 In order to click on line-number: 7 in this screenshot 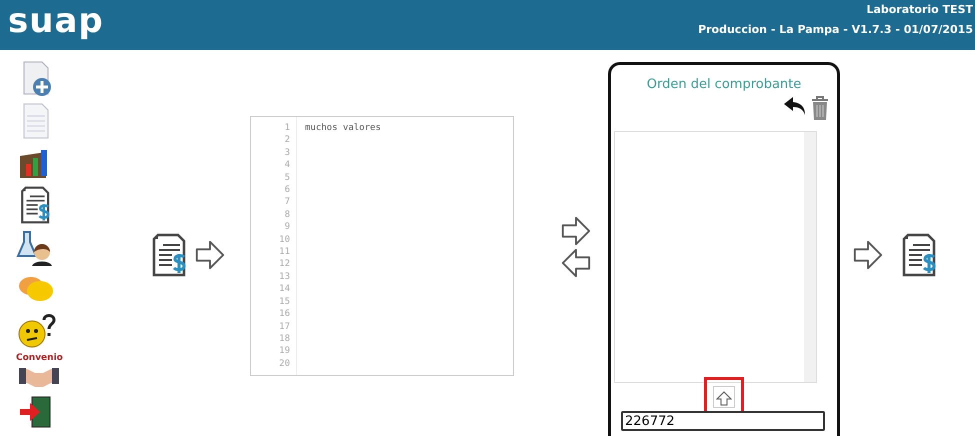, I will do `click(287, 202)`.